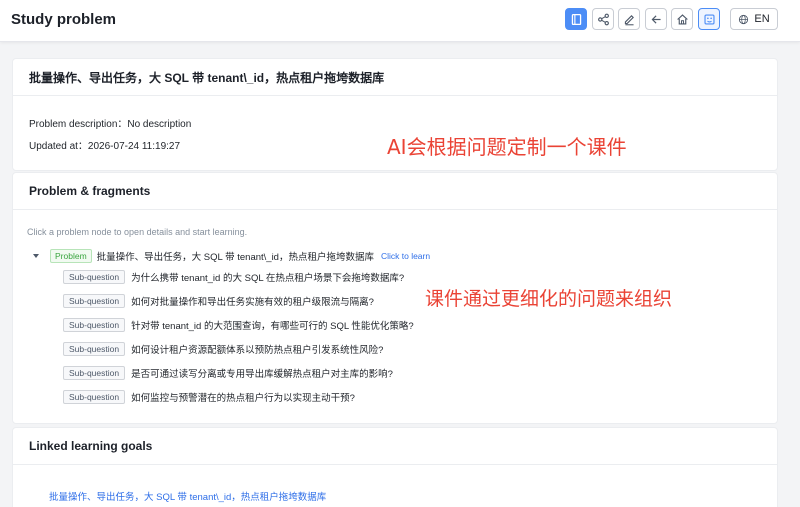  I want to click on board-button, so click(709, 19).